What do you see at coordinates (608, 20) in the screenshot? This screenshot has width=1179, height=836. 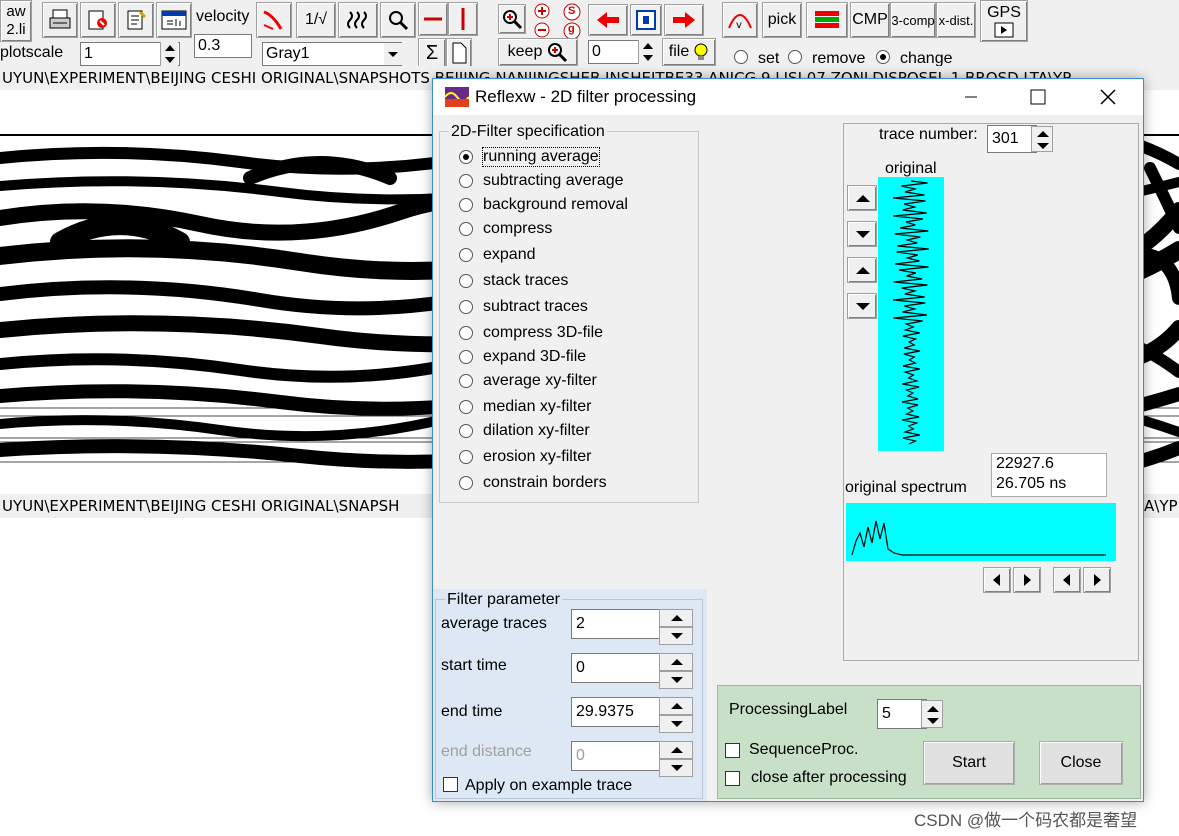 I see `arrow-left-icon` at bounding box center [608, 20].